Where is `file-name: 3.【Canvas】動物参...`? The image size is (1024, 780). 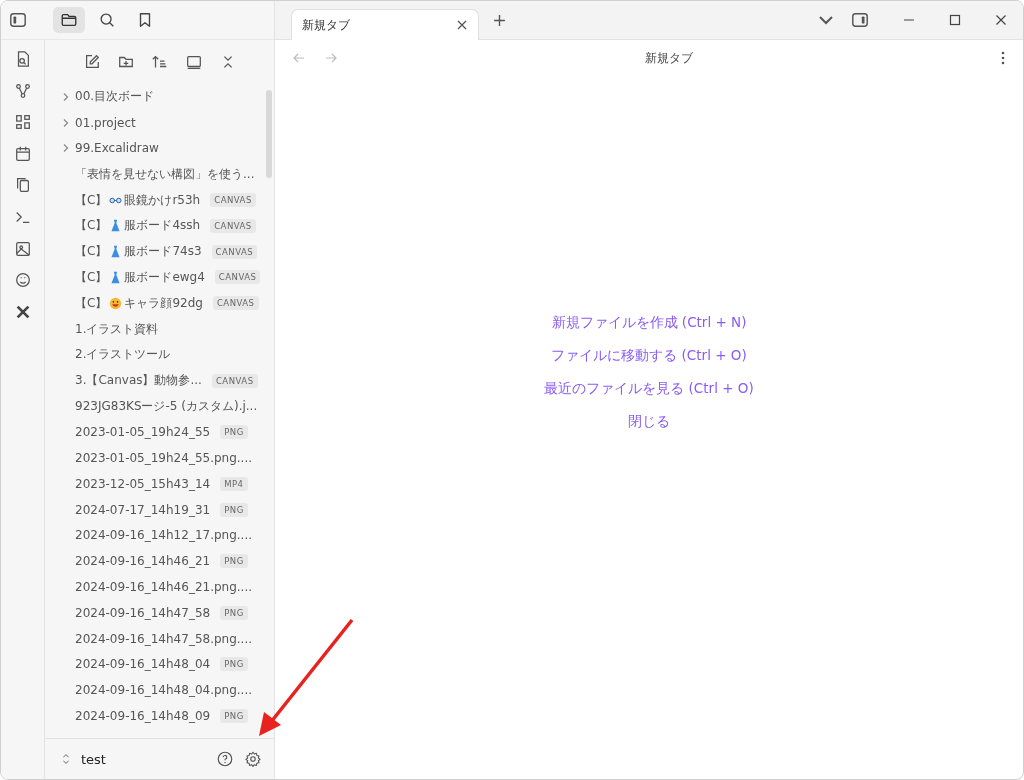
file-name: 3.【Canvas】動物参... is located at coordinates (138, 381).